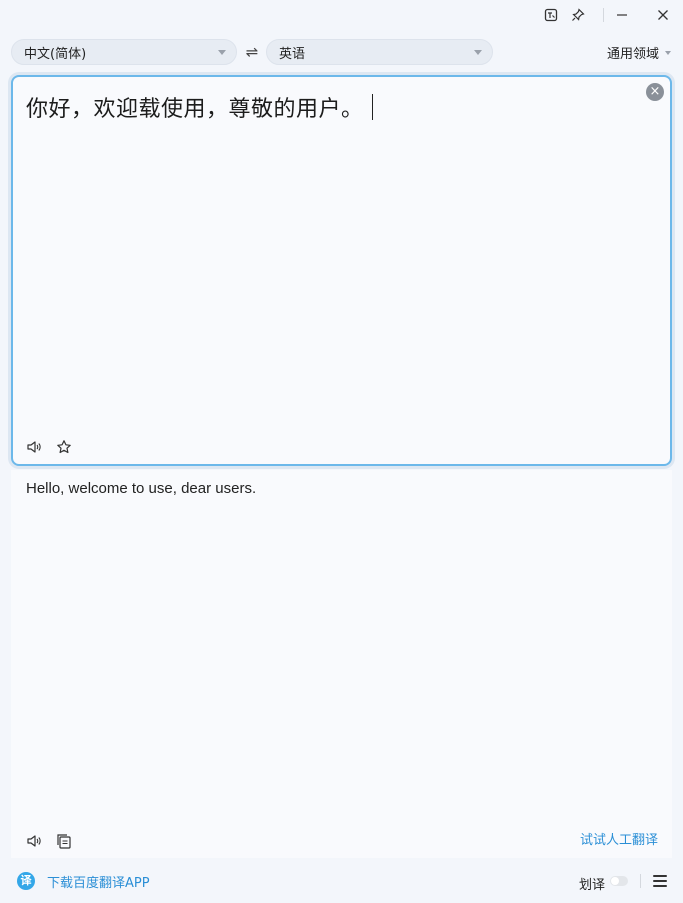 Image resolution: width=683 pixels, height=903 pixels. I want to click on title-separator, so click(603, 15).